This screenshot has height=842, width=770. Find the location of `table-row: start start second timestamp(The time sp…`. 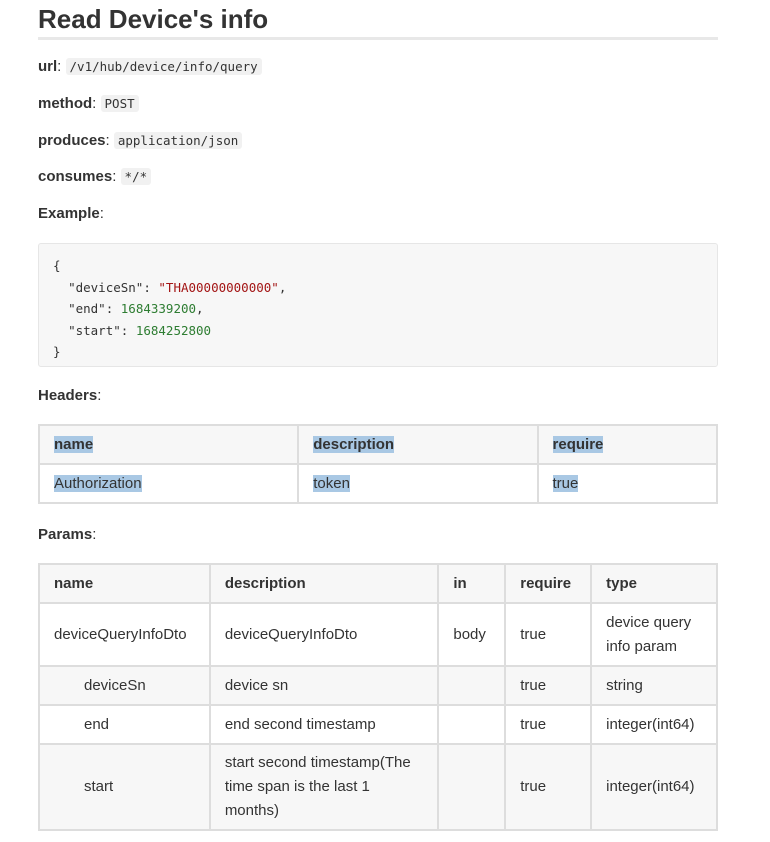

table-row: start start second timestamp(The time sp… is located at coordinates (378, 787).